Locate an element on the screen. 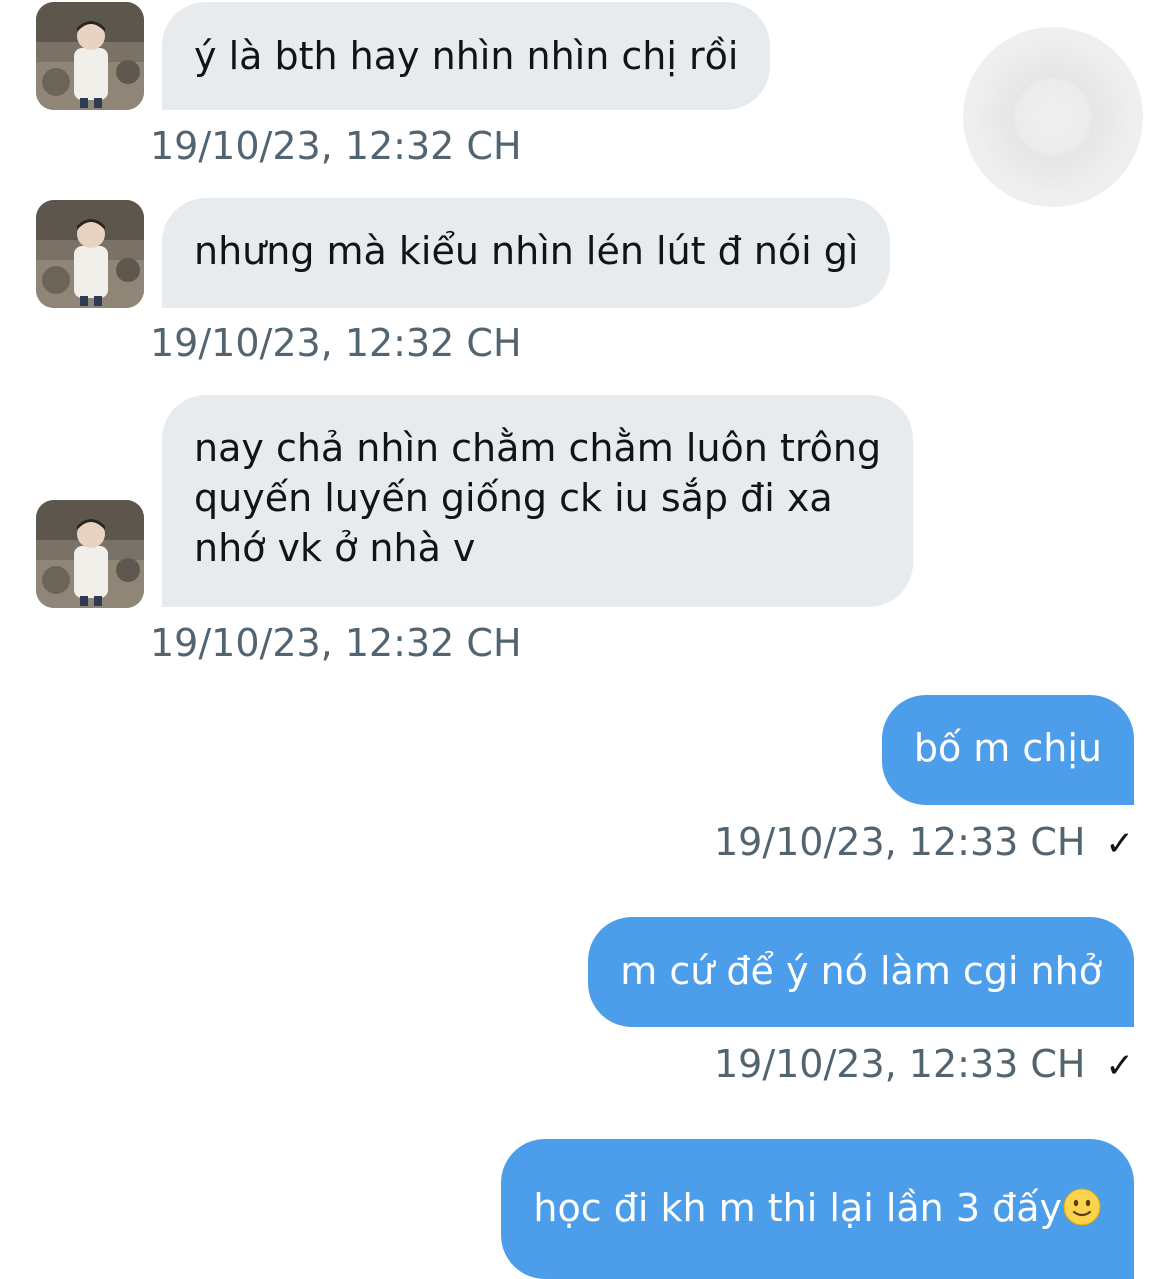  message-text: bố m chịu is located at coordinates (1007, 748).